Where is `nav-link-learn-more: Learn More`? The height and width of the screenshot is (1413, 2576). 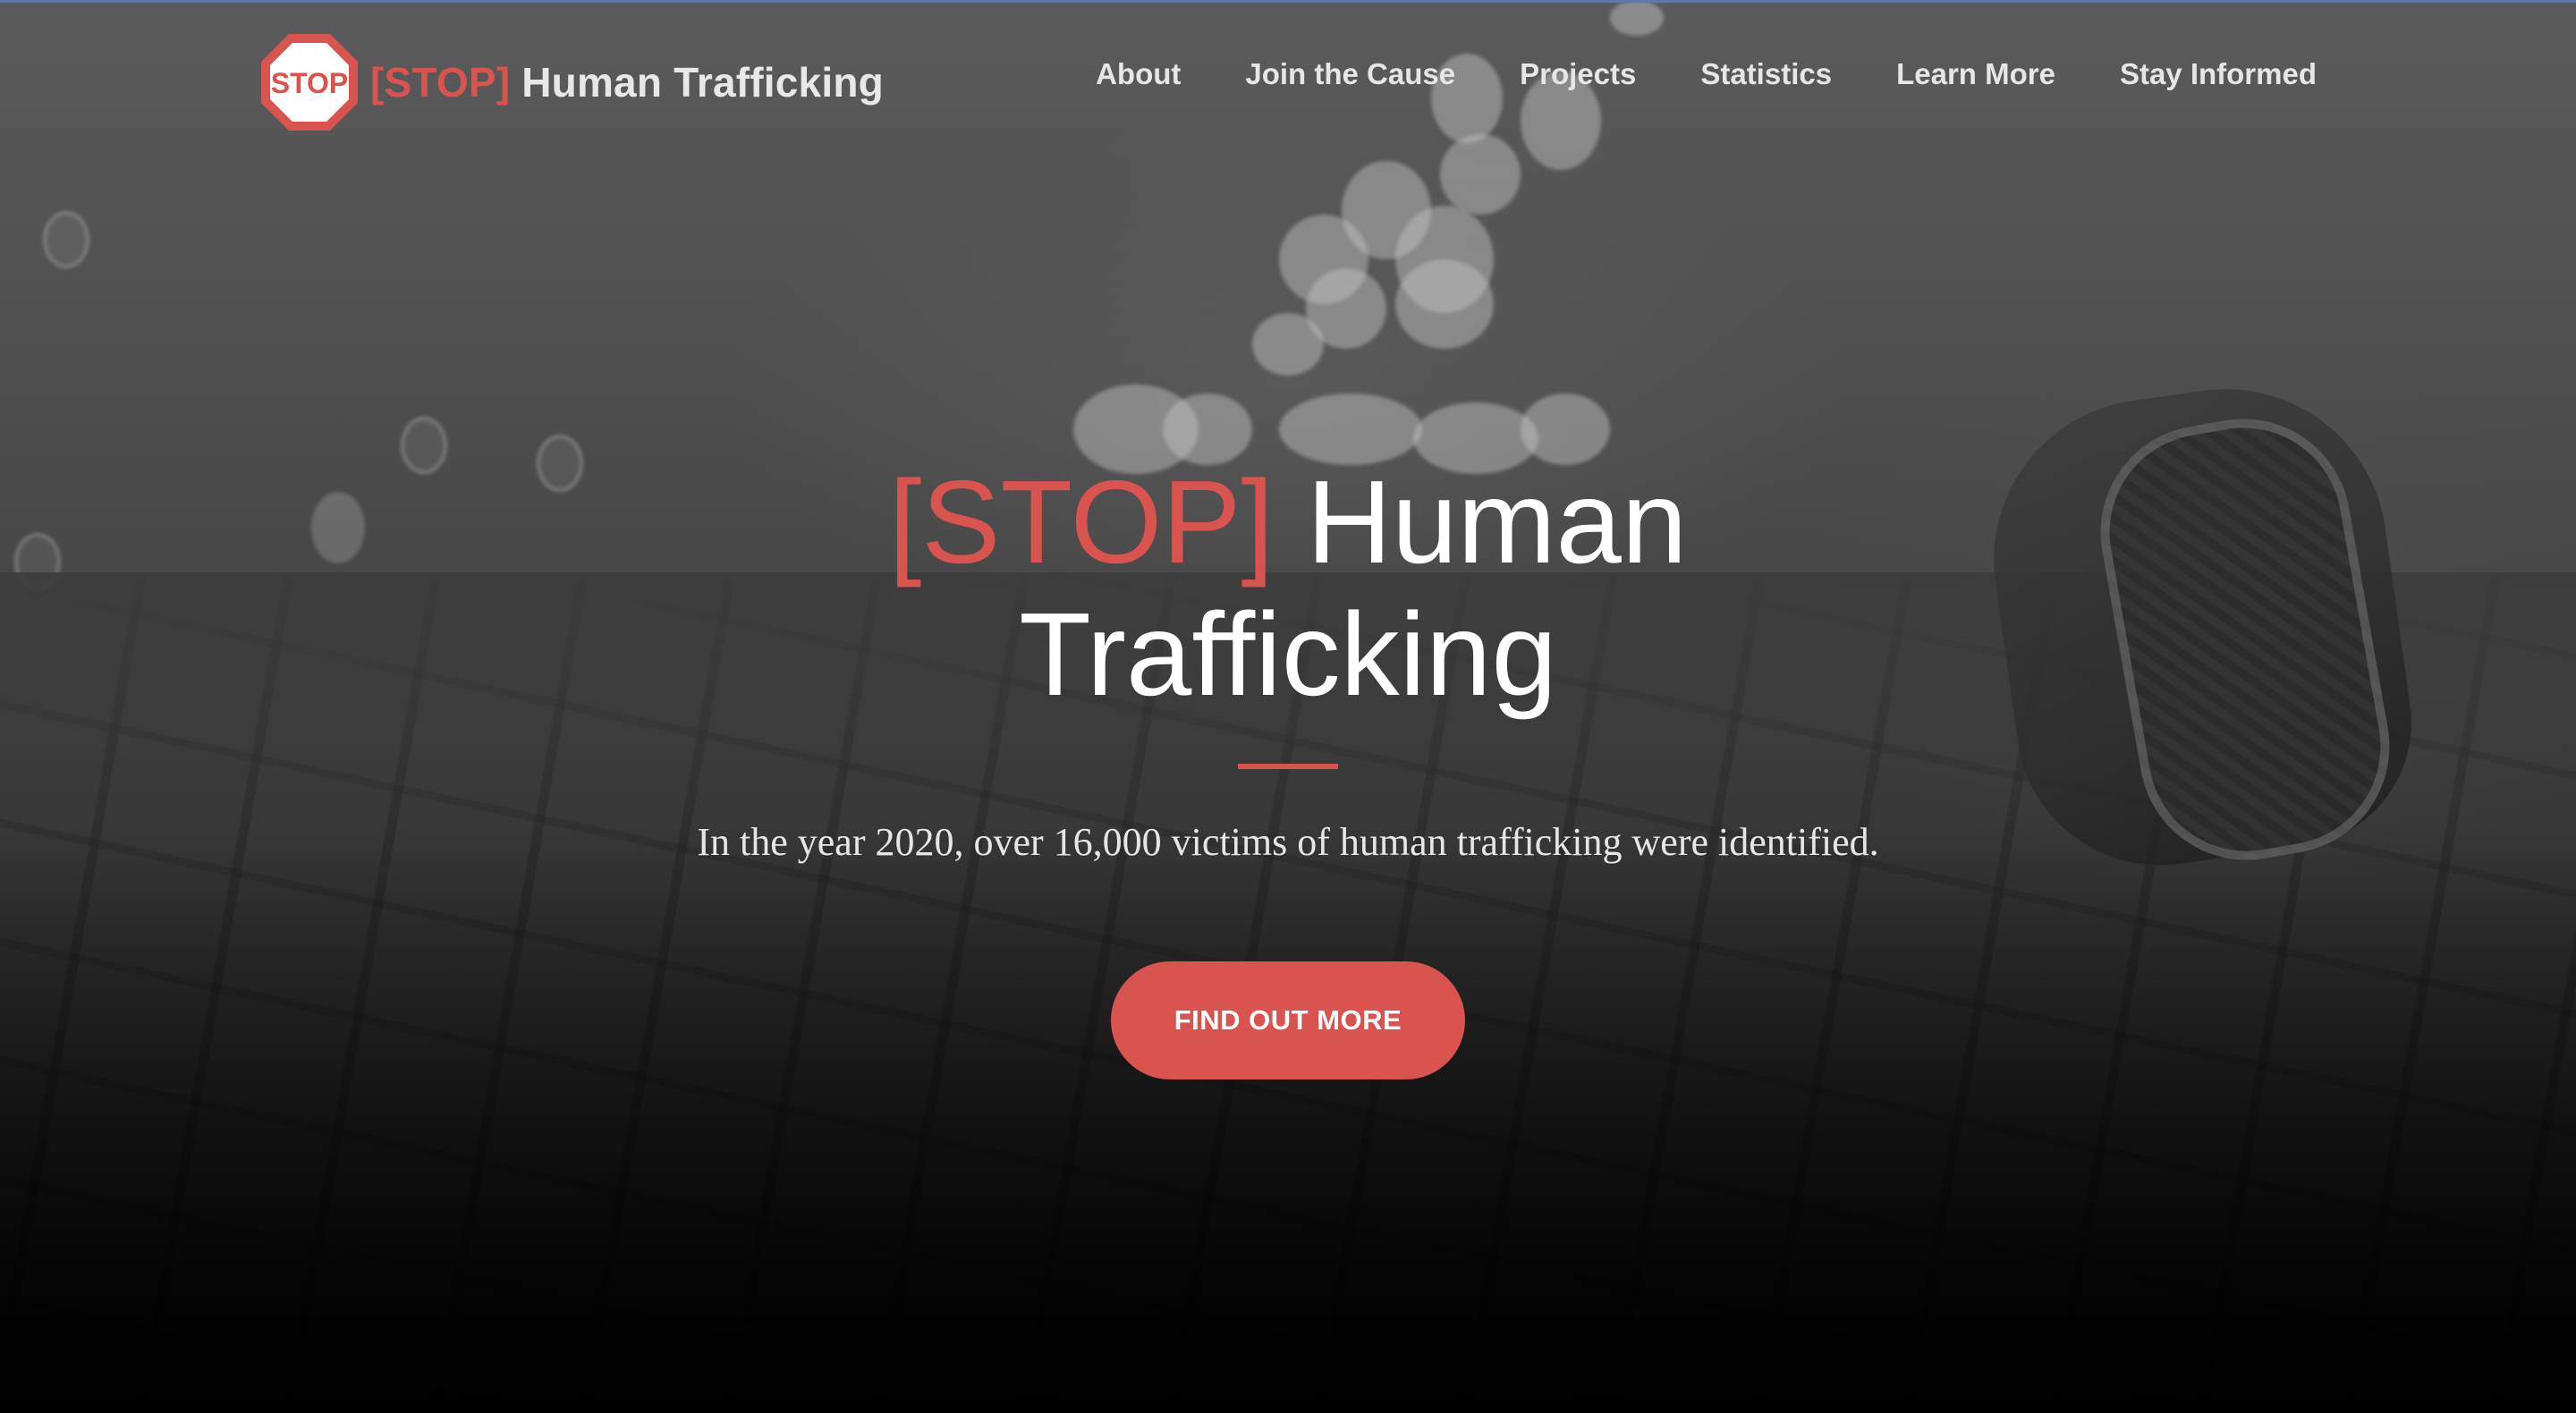
nav-link-learn-more: Learn More is located at coordinates (1975, 74).